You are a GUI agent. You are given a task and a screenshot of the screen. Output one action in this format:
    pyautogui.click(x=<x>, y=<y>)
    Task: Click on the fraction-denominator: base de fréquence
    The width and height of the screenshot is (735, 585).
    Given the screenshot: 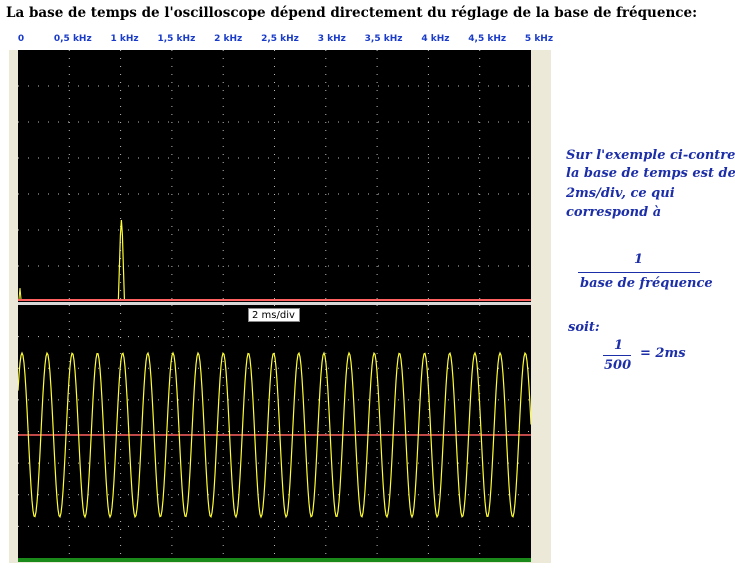 What is the action you would take?
    pyautogui.click(x=646, y=283)
    